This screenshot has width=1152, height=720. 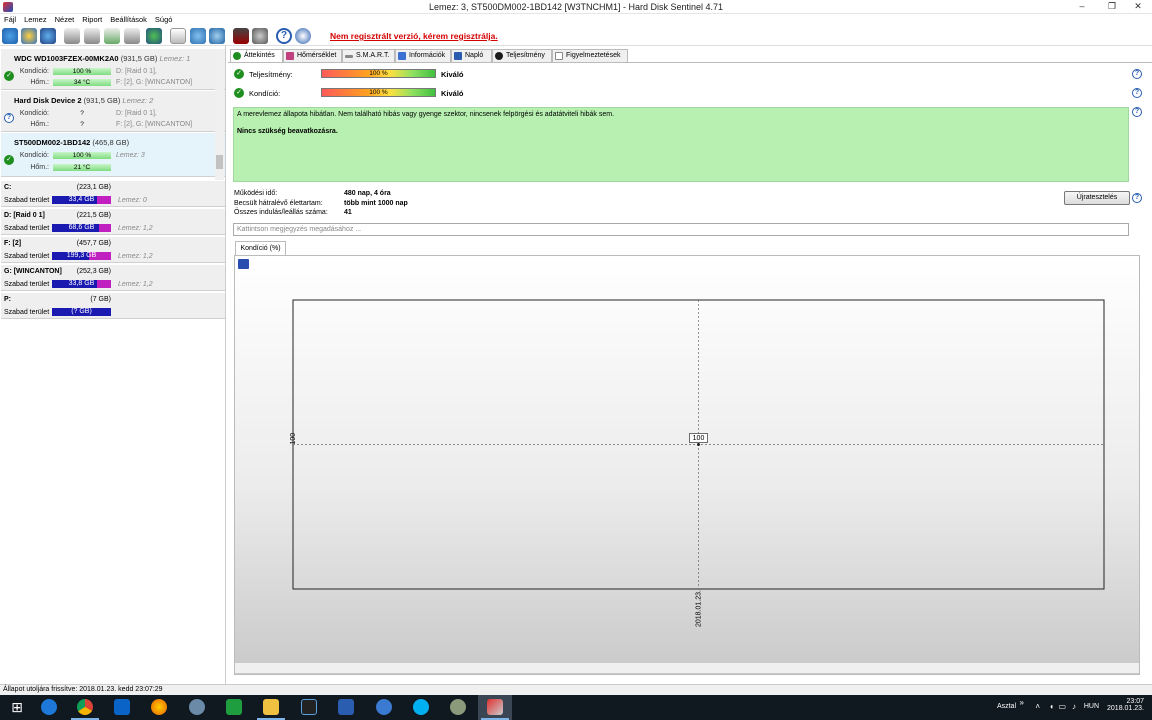 What do you see at coordinates (159, 707) in the screenshot?
I see `taskbar-firefox-icon` at bounding box center [159, 707].